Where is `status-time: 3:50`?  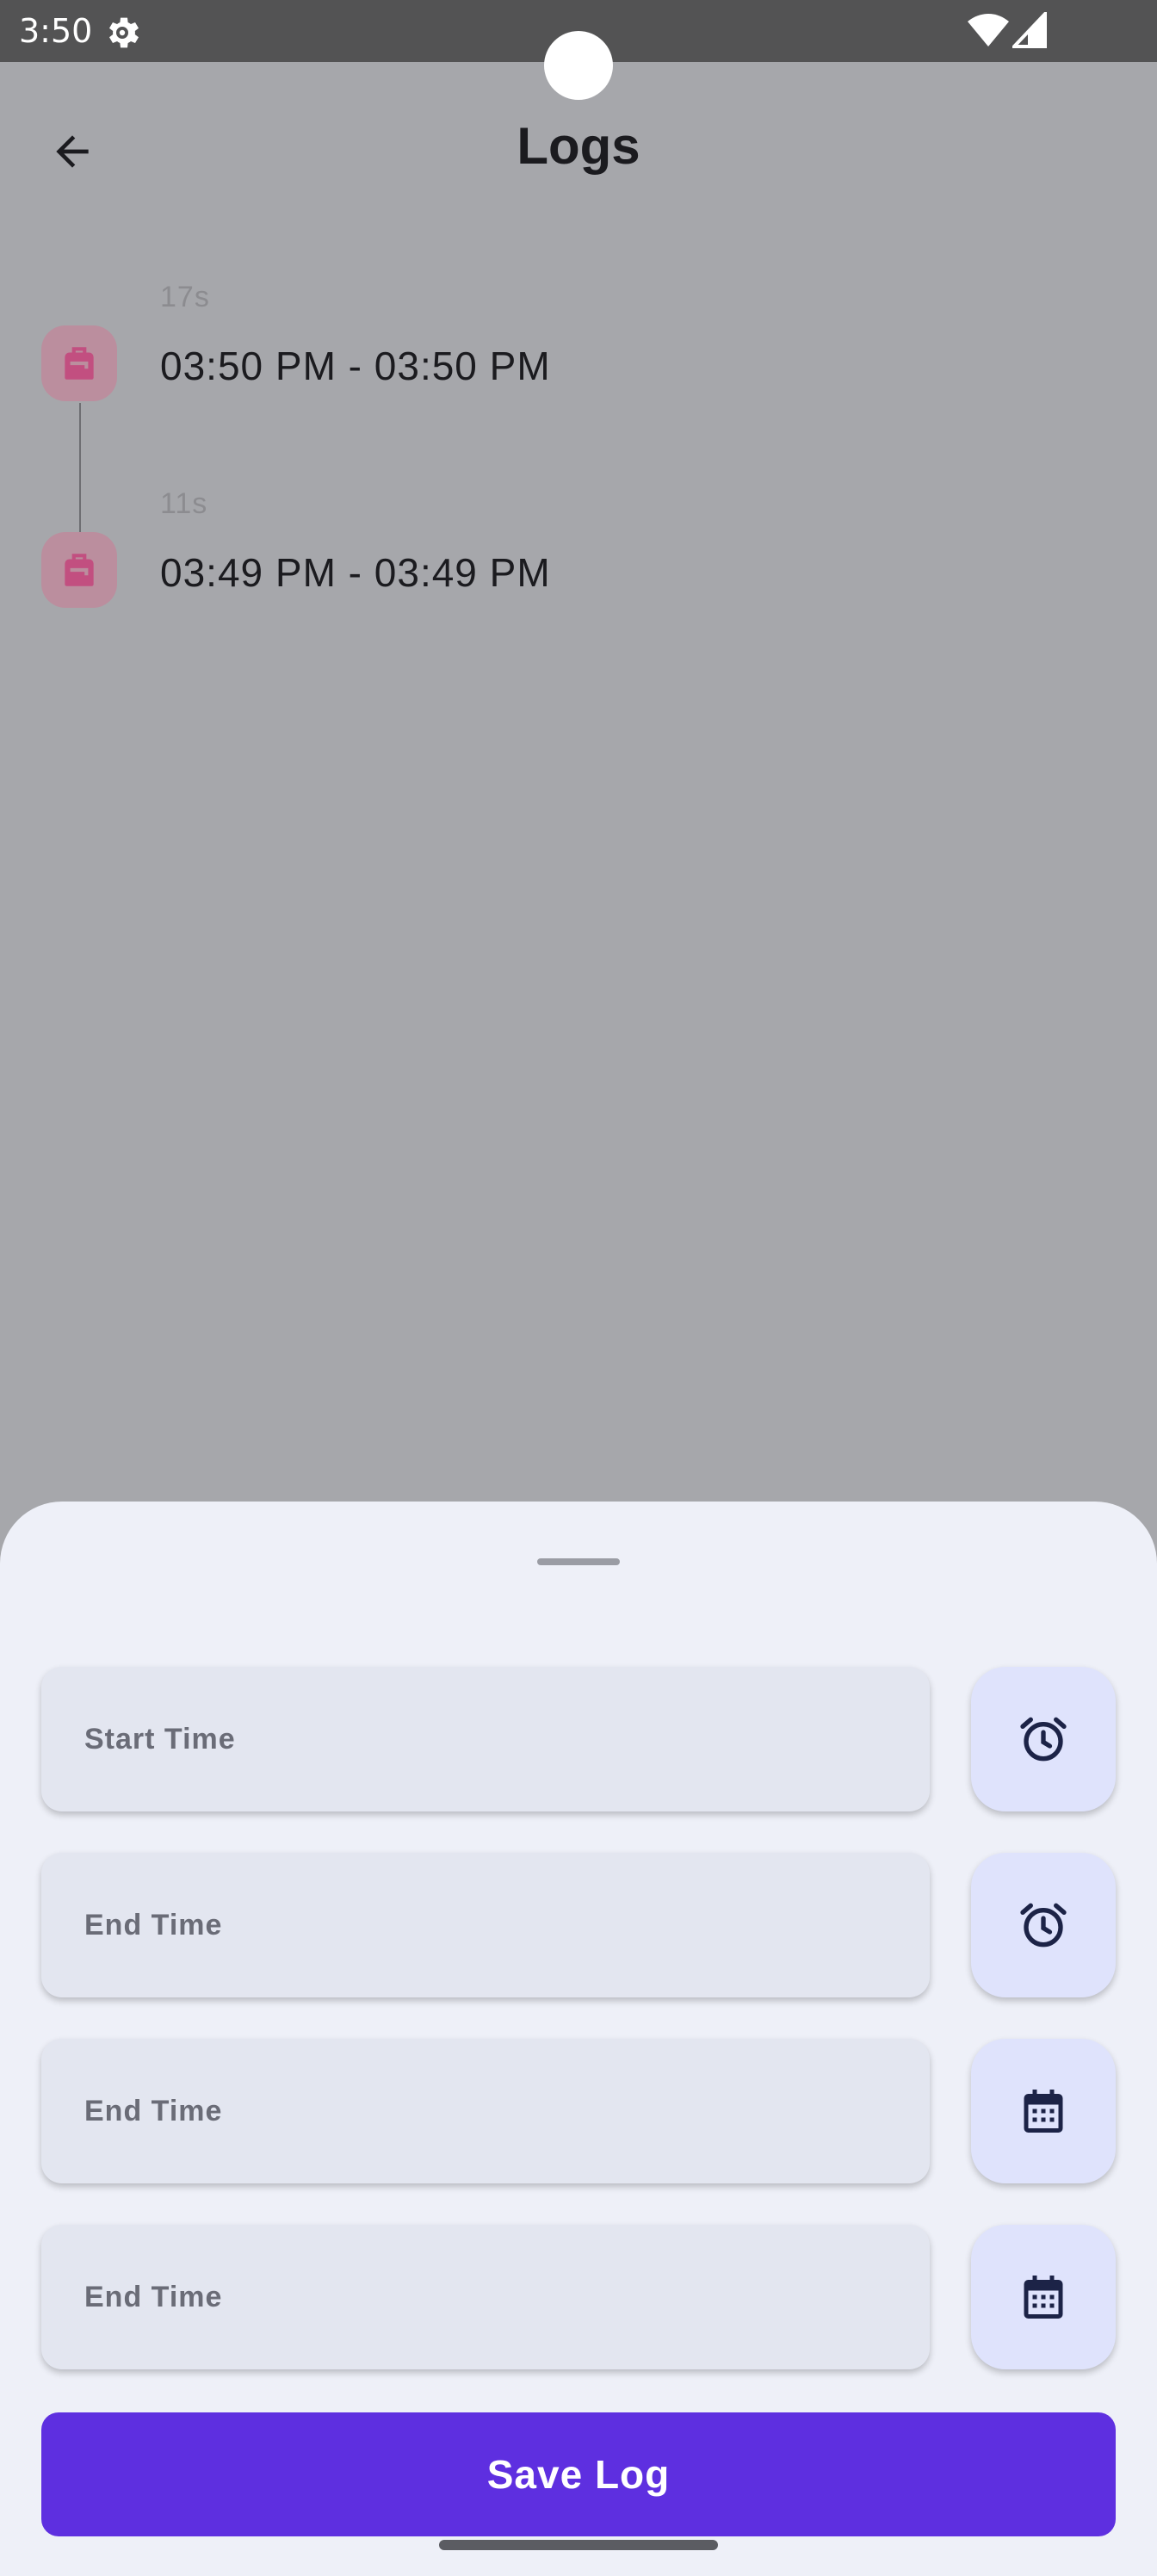 status-time: 3:50 is located at coordinates (56, 31).